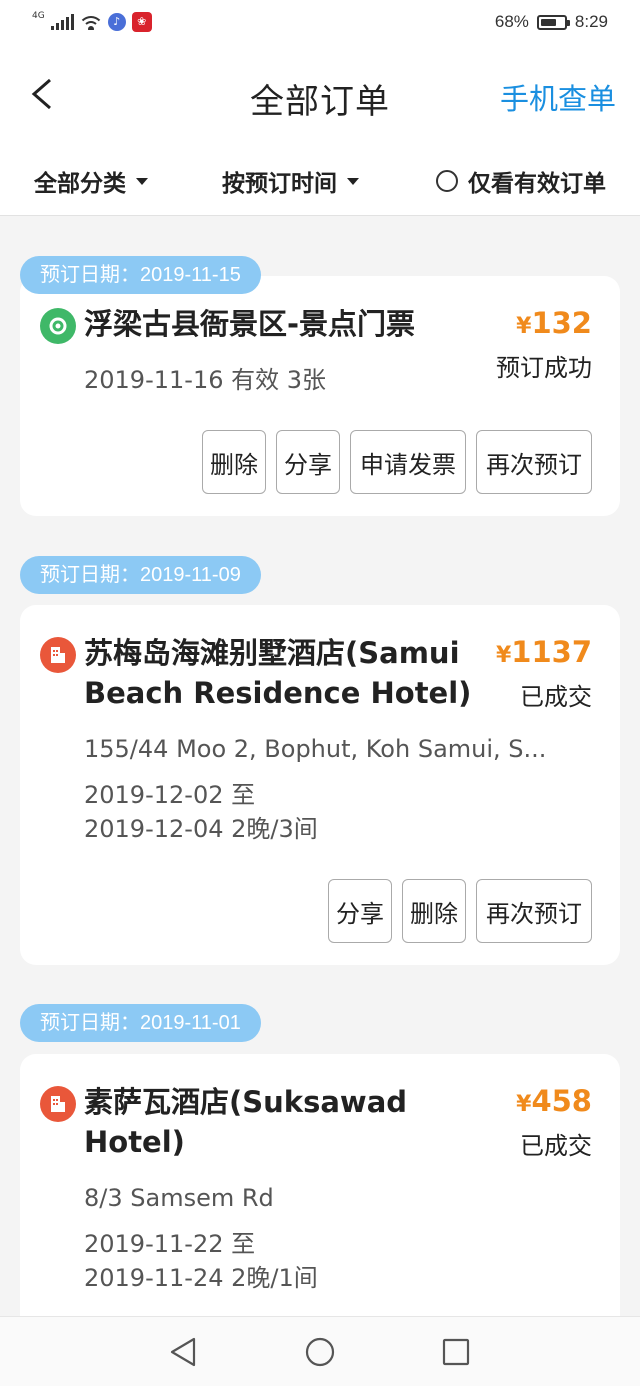 The image size is (640, 1386). I want to click on category-filter: 全部分类, so click(91, 181).